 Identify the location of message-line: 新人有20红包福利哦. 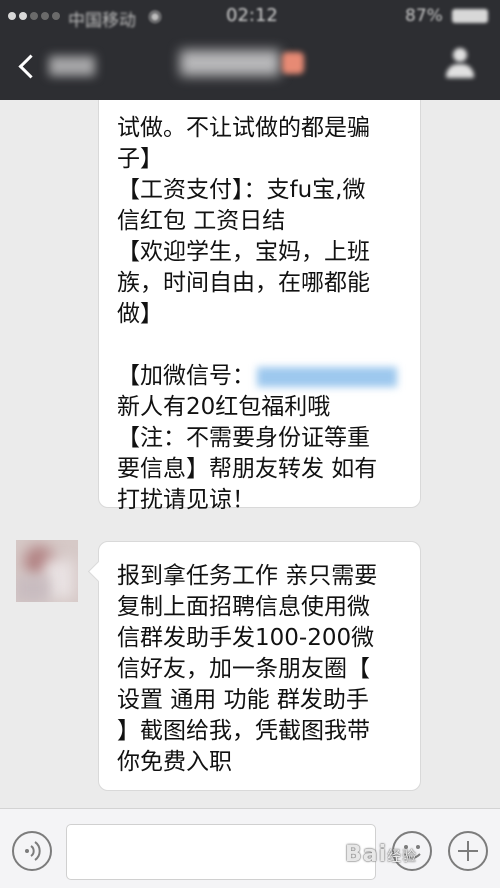
(224, 407).